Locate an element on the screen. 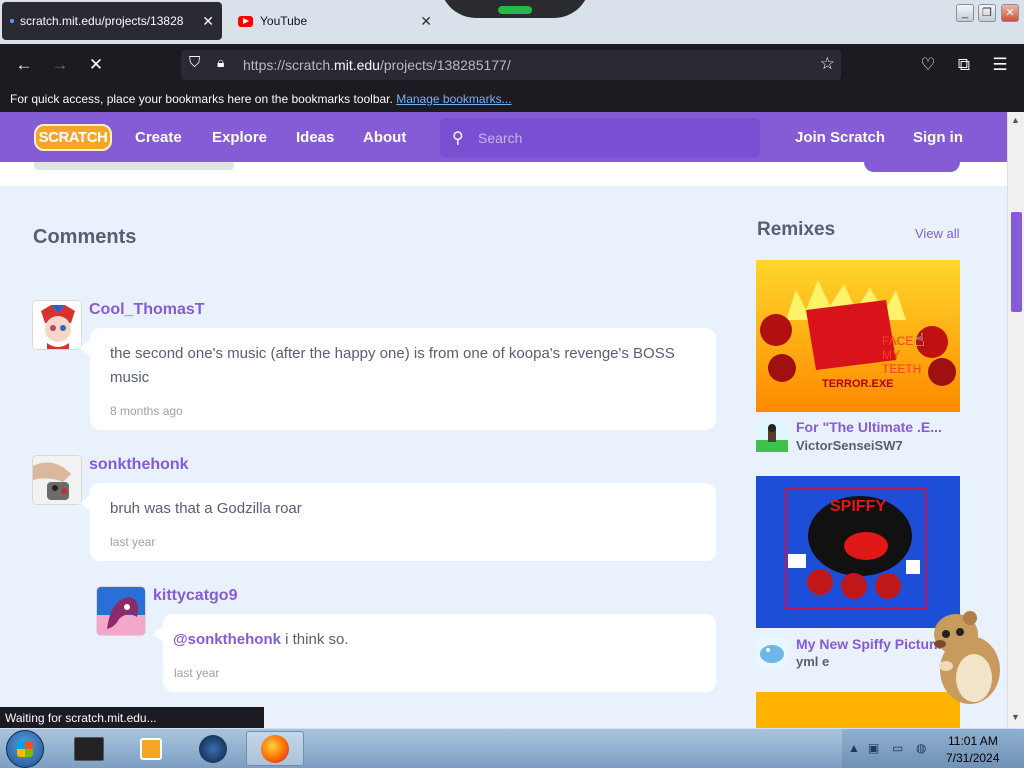 The height and width of the screenshot is (768, 1024). comment-username: kittycatgo9 is located at coordinates (195, 596).